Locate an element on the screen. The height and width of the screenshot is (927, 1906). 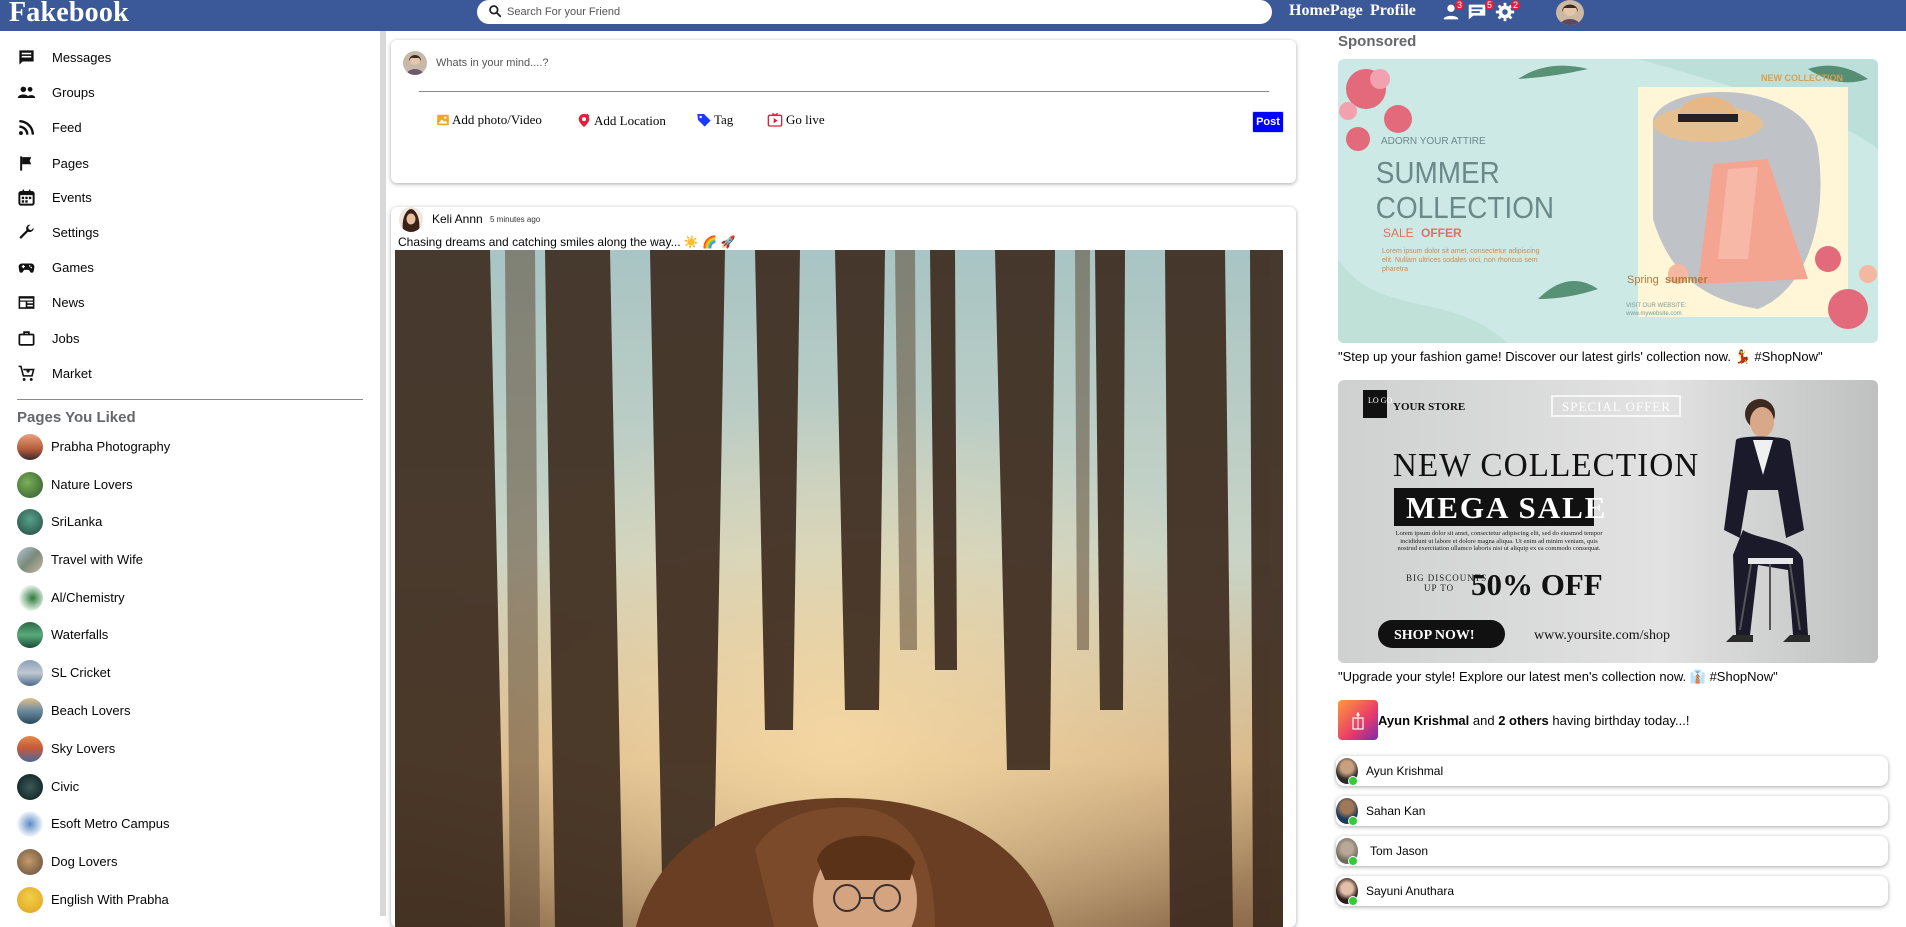
liked-page-item: English With Prabha is located at coordinates (93, 899).